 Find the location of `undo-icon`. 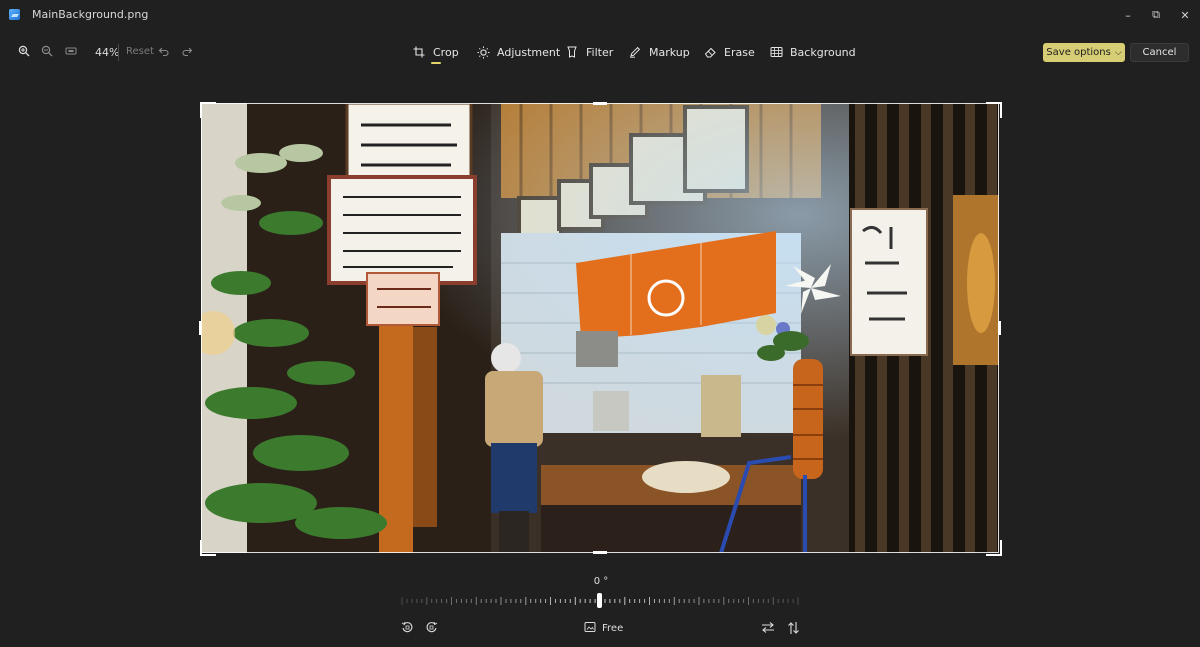

undo-icon is located at coordinates (164, 52).